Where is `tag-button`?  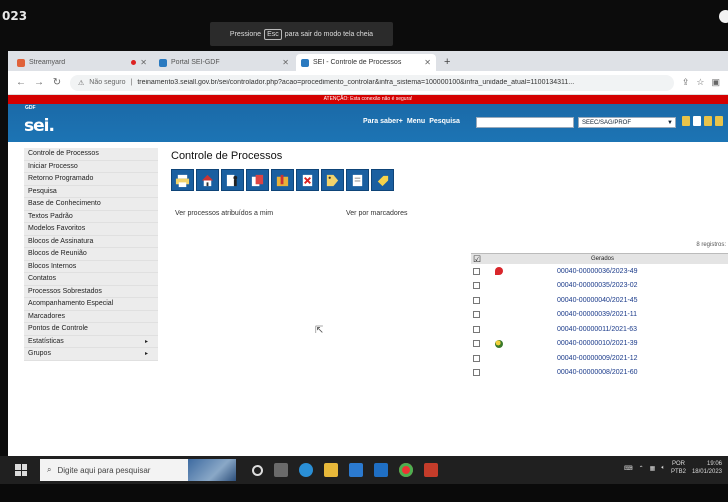
tag-button is located at coordinates (382, 180).